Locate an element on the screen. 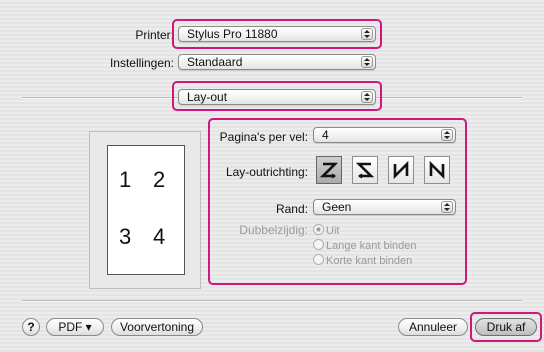 This screenshot has height=352, width=544. duplex-option-short-edge-label: Korte kant binden is located at coordinates (369, 261).